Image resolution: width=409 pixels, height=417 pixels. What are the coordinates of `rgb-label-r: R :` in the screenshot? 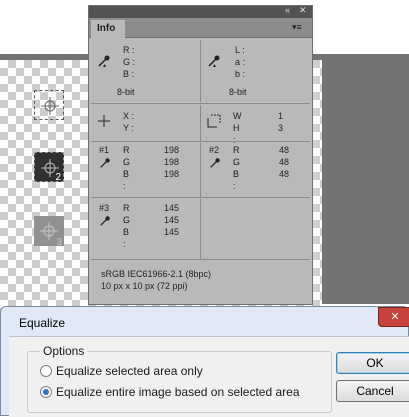 It's located at (129, 50).